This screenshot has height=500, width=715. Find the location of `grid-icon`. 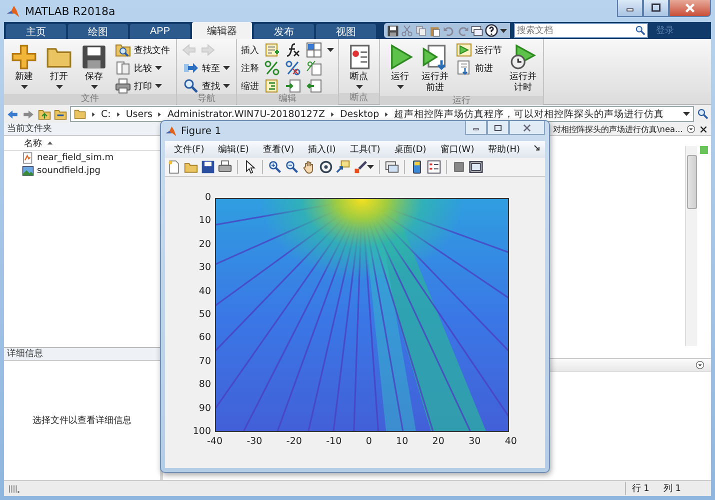

grid-icon is located at coordinates (314, 50).